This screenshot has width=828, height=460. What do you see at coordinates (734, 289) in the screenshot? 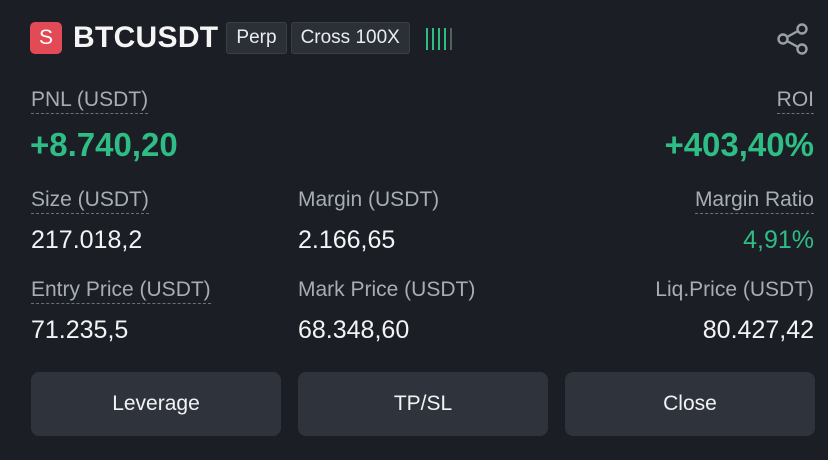
I see `liq-price-label: Liq.Price (USDT)` at bounding box center [734, 289].